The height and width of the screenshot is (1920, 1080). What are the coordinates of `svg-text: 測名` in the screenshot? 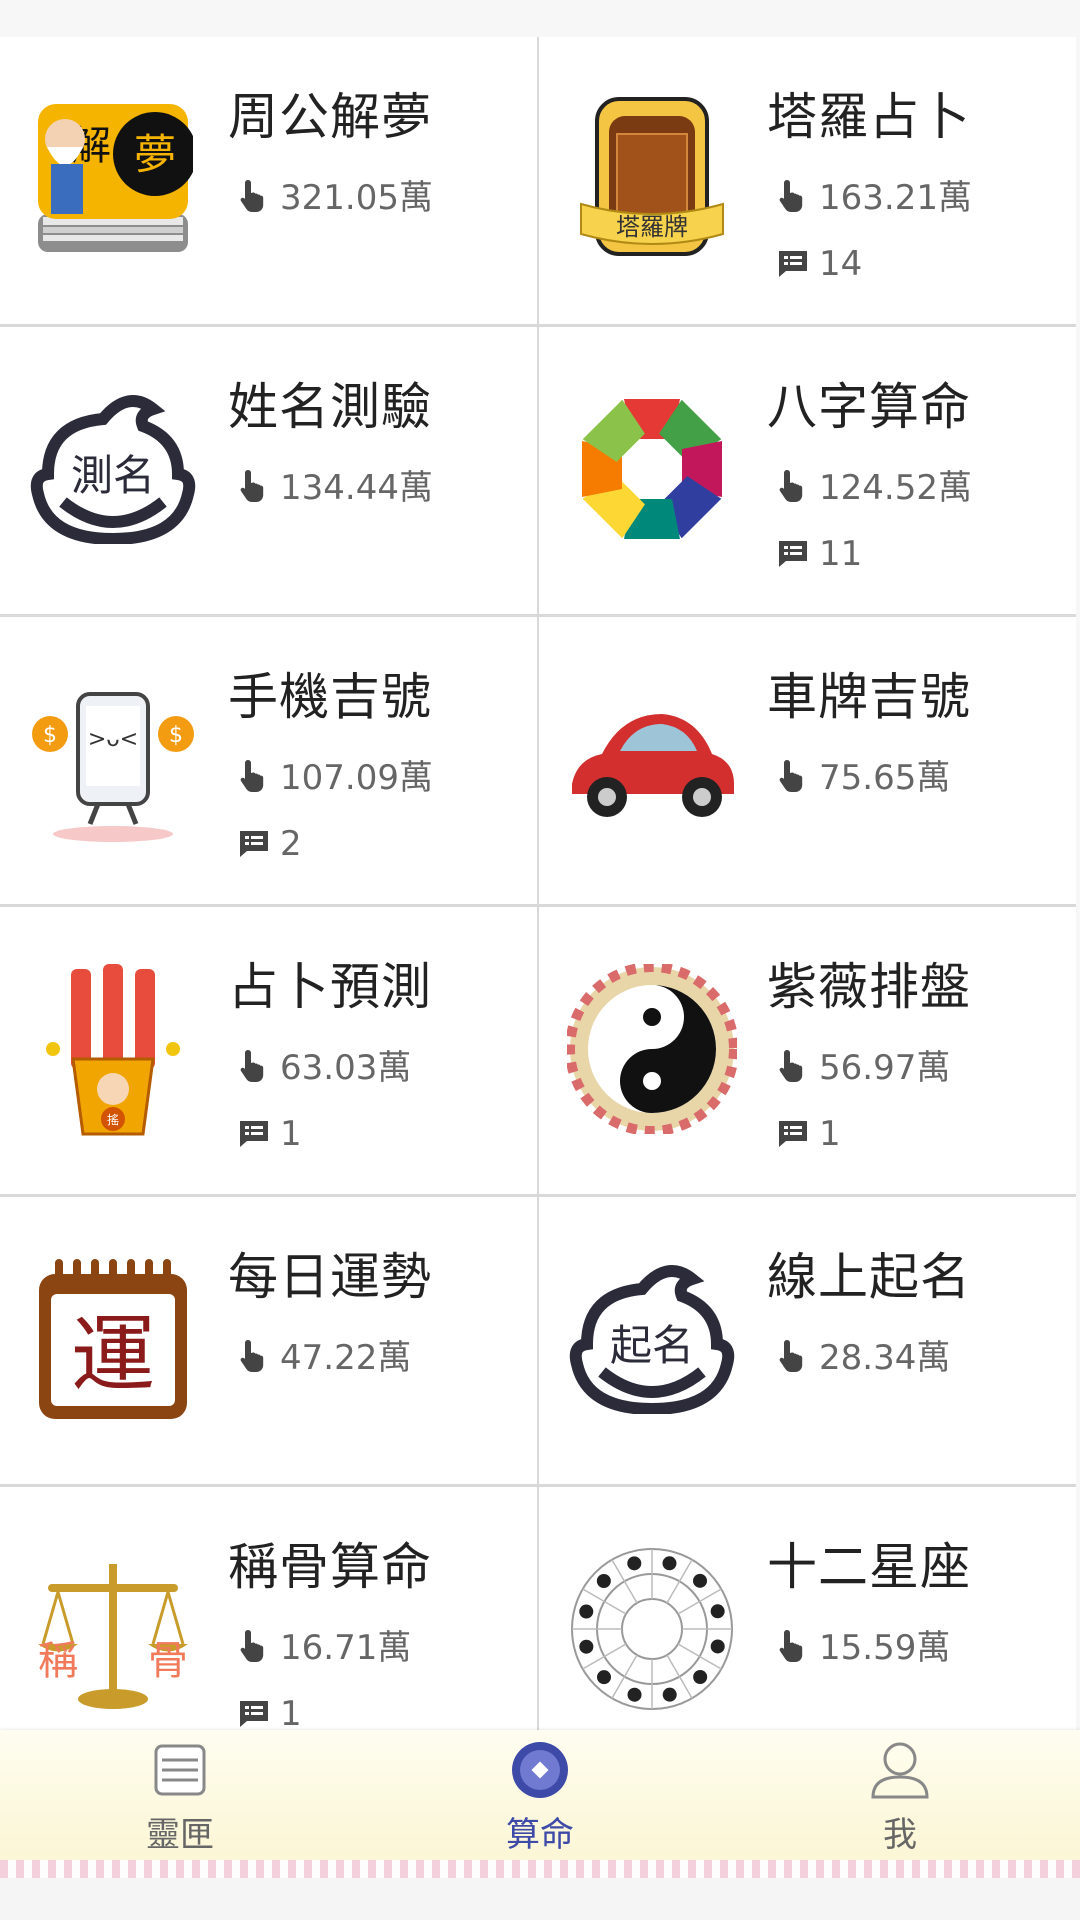 It's located at (113, 475).